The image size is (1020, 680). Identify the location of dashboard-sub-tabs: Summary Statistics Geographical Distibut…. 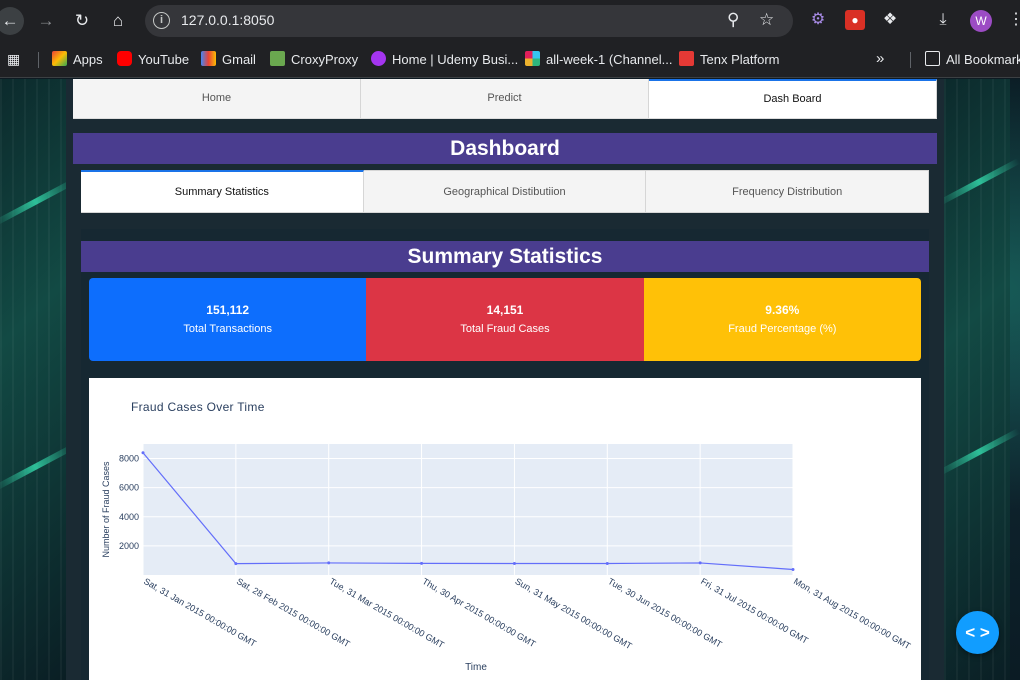
(505, 191).